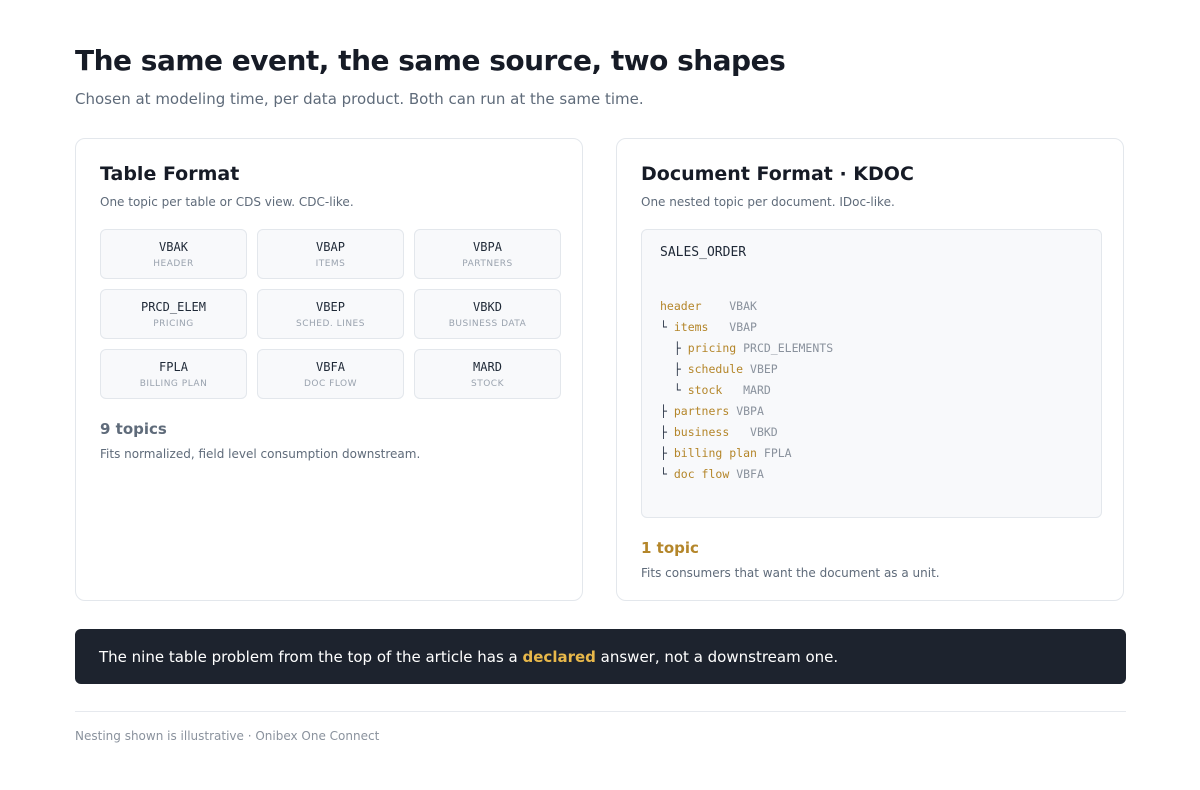  What do you see at coordinates (330, 323) in the screenshot?
I see `topic-label: SCHED. LINES` at bounding box center [330, 323].